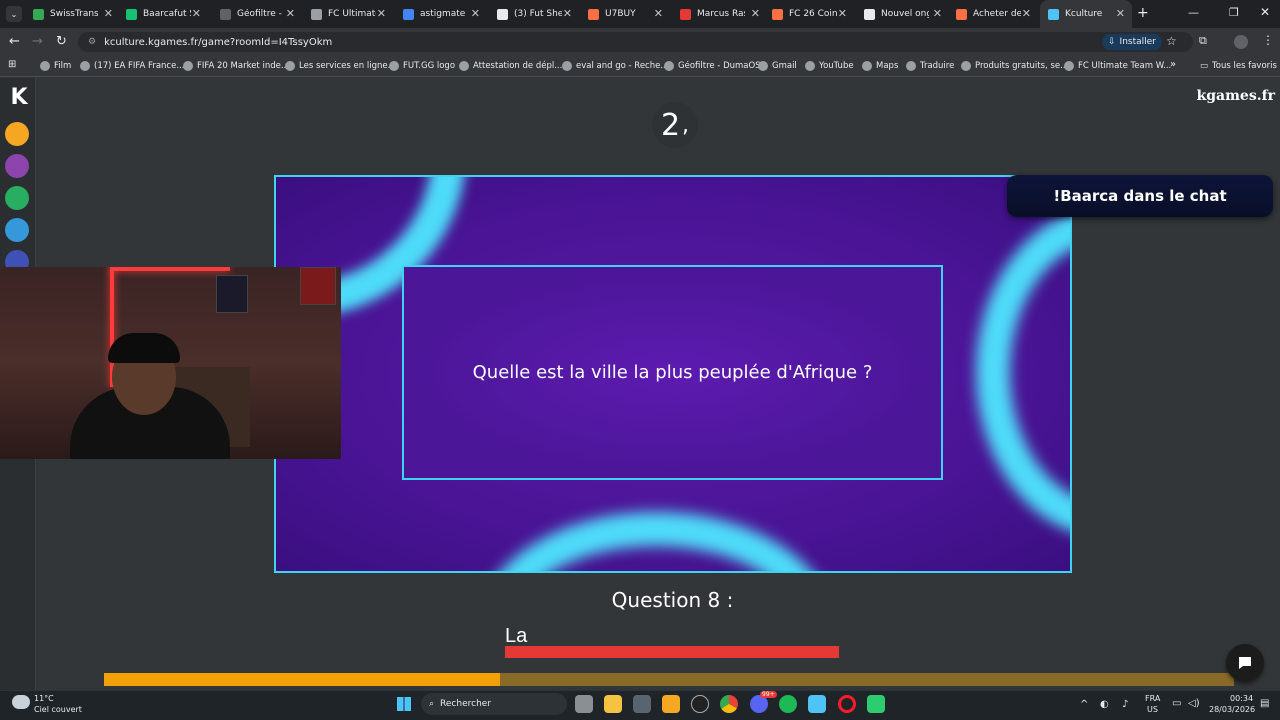 Image resolution: width=1280 pixels, height=720 pixels. Describe the element at coordinates (876, 704) in the screenshot. I see `app-green-icon` at that location.